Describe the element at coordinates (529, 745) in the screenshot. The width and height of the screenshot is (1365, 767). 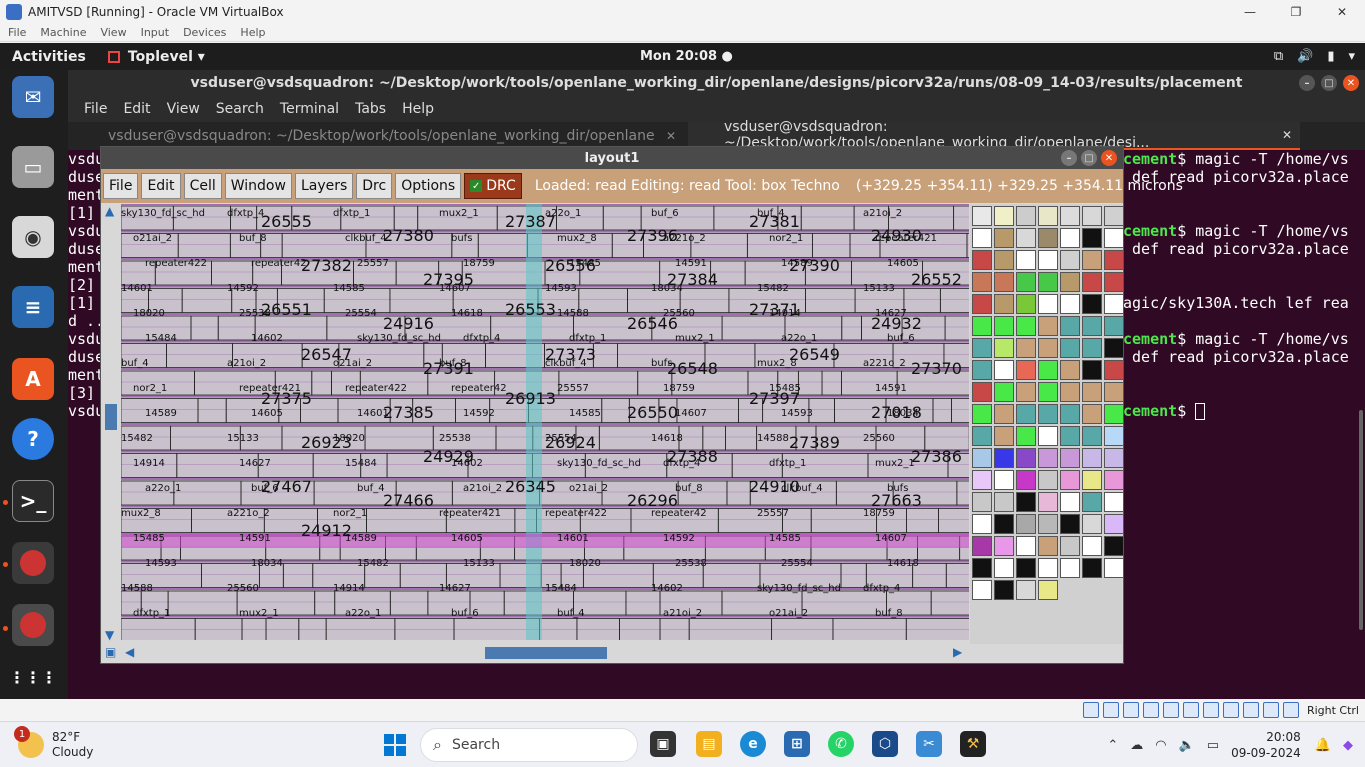
I see `taskbar-search: ⌕ Search` at that location.